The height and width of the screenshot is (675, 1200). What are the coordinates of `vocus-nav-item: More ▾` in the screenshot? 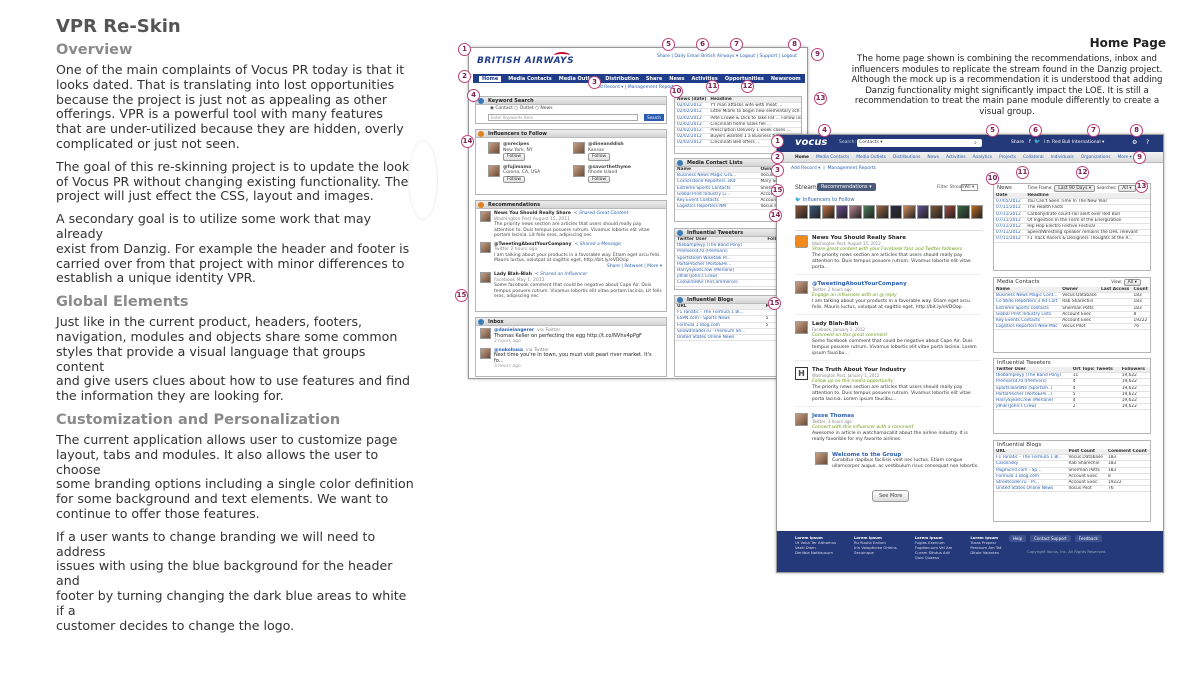 It's located at (1125, 157).